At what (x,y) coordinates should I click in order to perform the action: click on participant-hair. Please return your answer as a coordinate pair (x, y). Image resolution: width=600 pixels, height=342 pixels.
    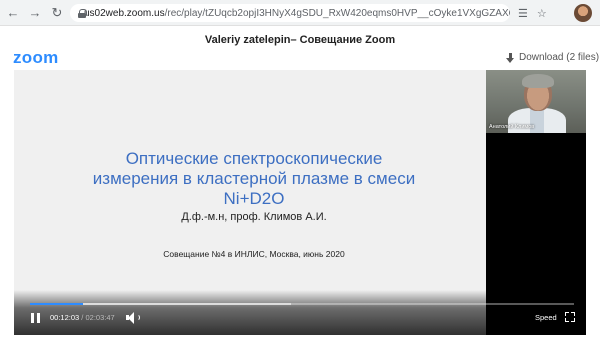
    Looking at the image, I should click on (538, 81).